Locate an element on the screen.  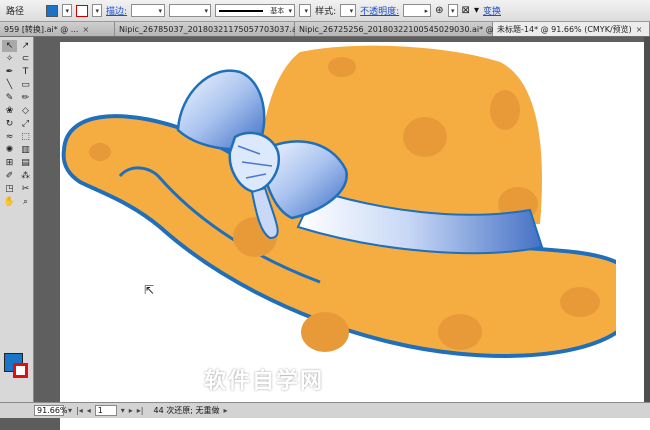
scale-icon: ⤢ is located at coordinates (25, 124).